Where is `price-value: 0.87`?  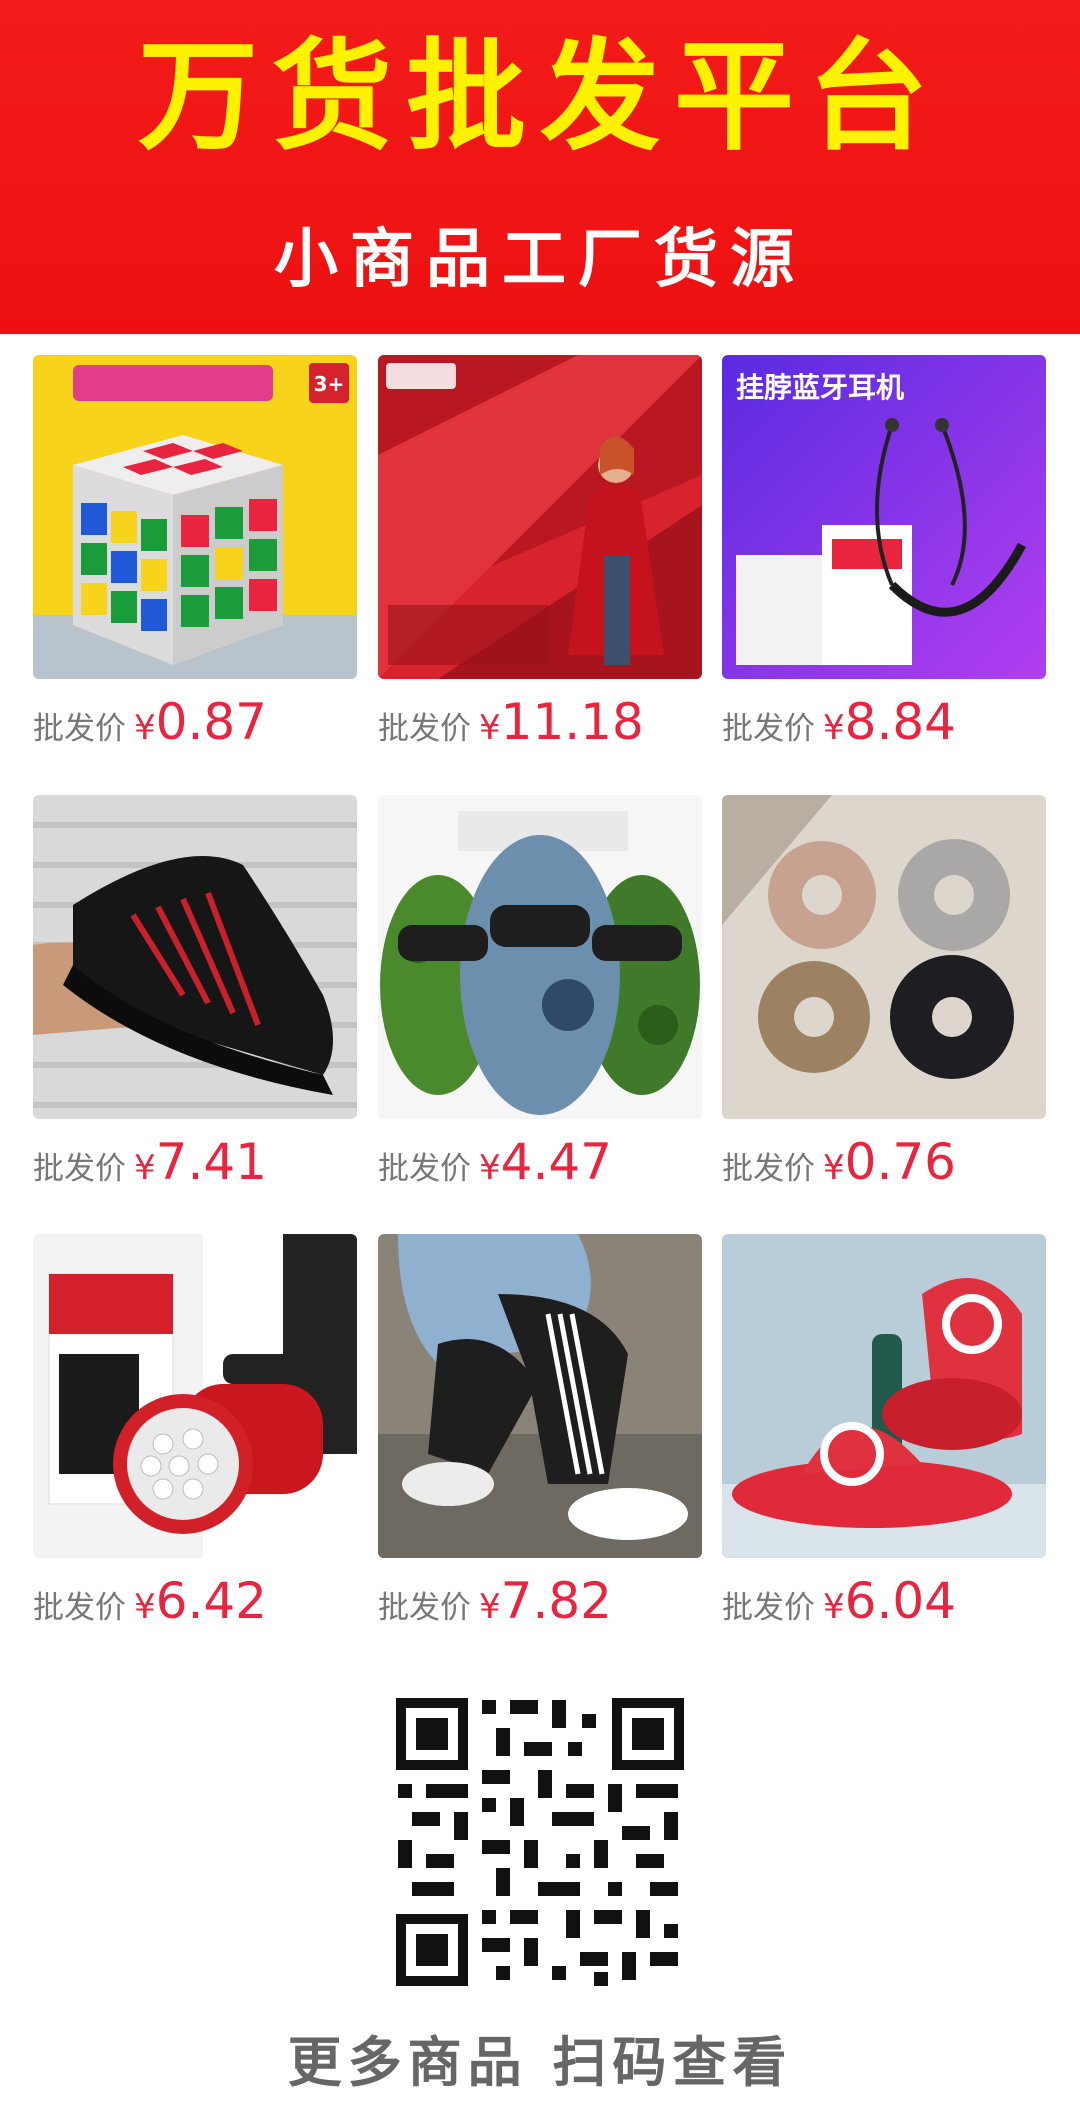 price-value: 0.87 is located at coordinates (211, 722).